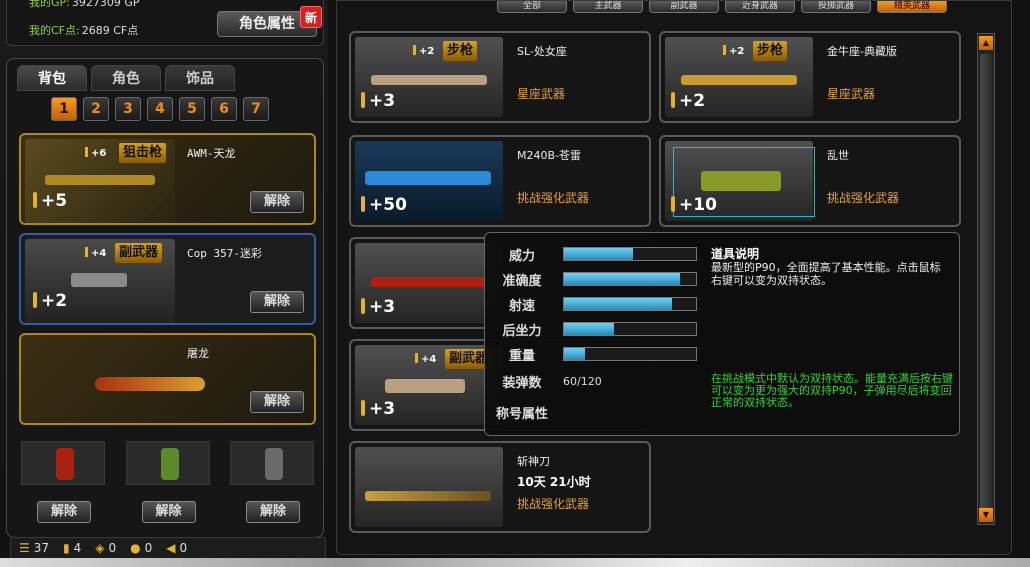 This screenshot has width=1030, height=567. I want to click on equipped-melee-slot: 屠龙 解除, so click(167, 379).